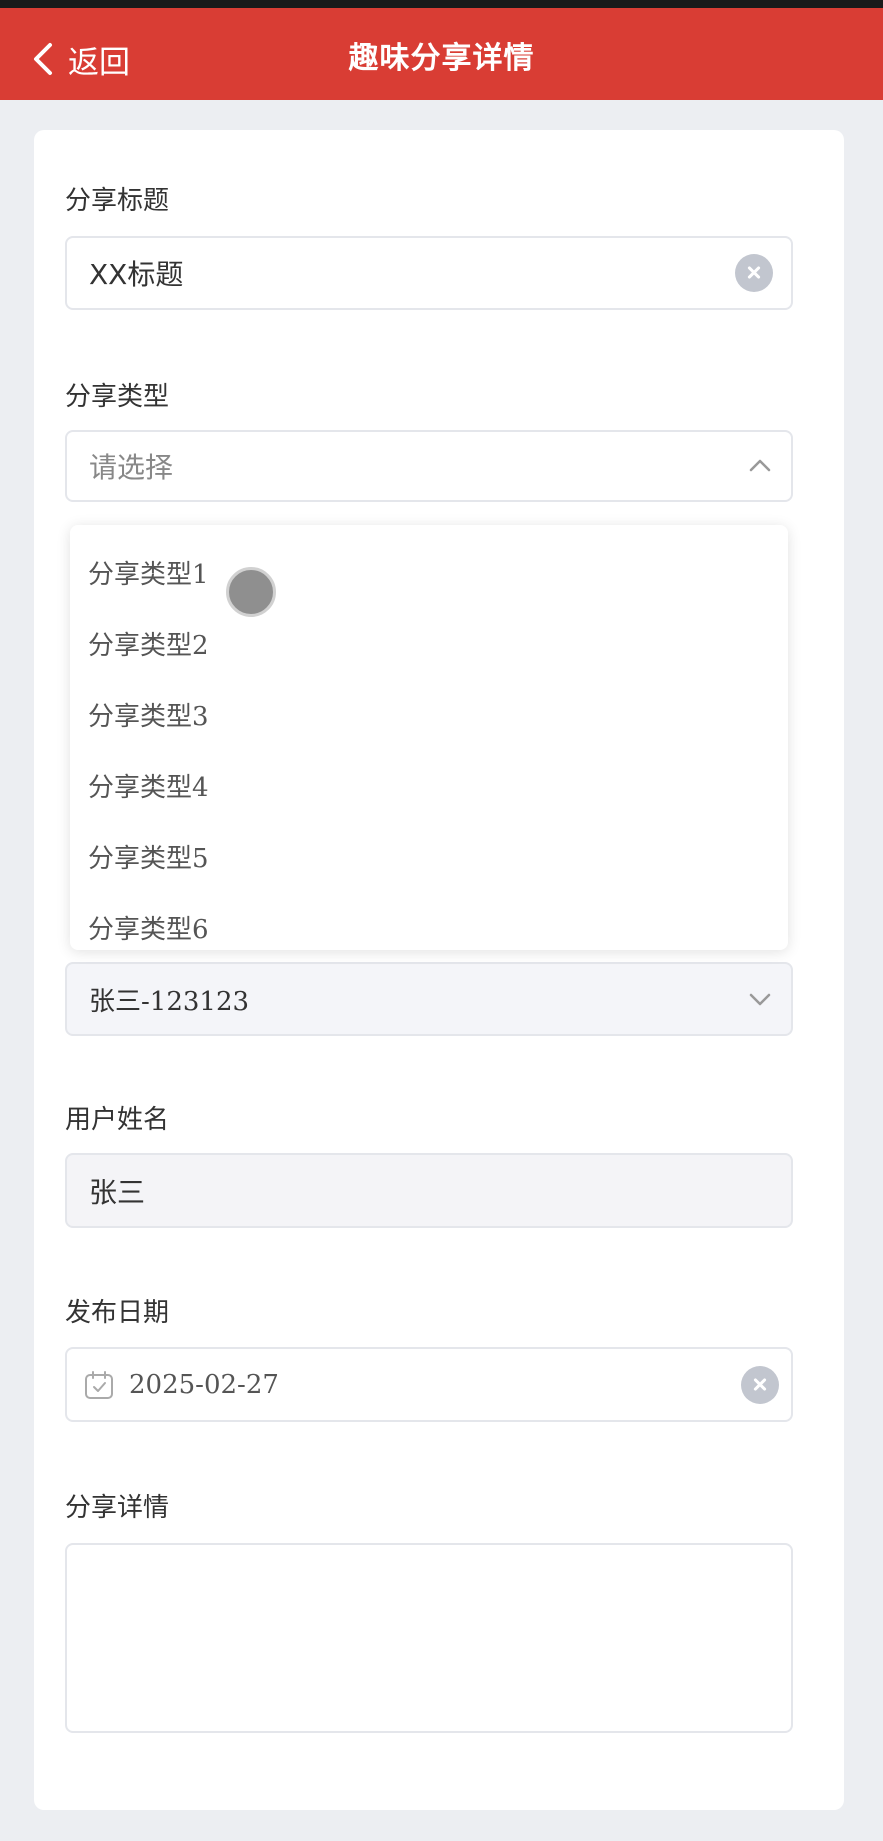 The width and height of the screenshot is (883, 1841). What do you see at coordinates (429, 466) in the screenshot?
I see `type-select: 请选择` at bounding box center [429, 466].